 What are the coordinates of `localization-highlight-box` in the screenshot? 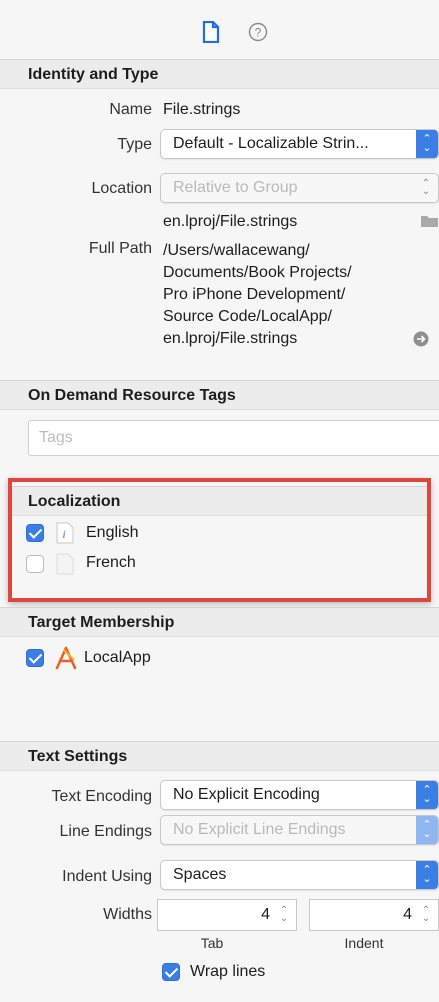 It's located at (219, 540).